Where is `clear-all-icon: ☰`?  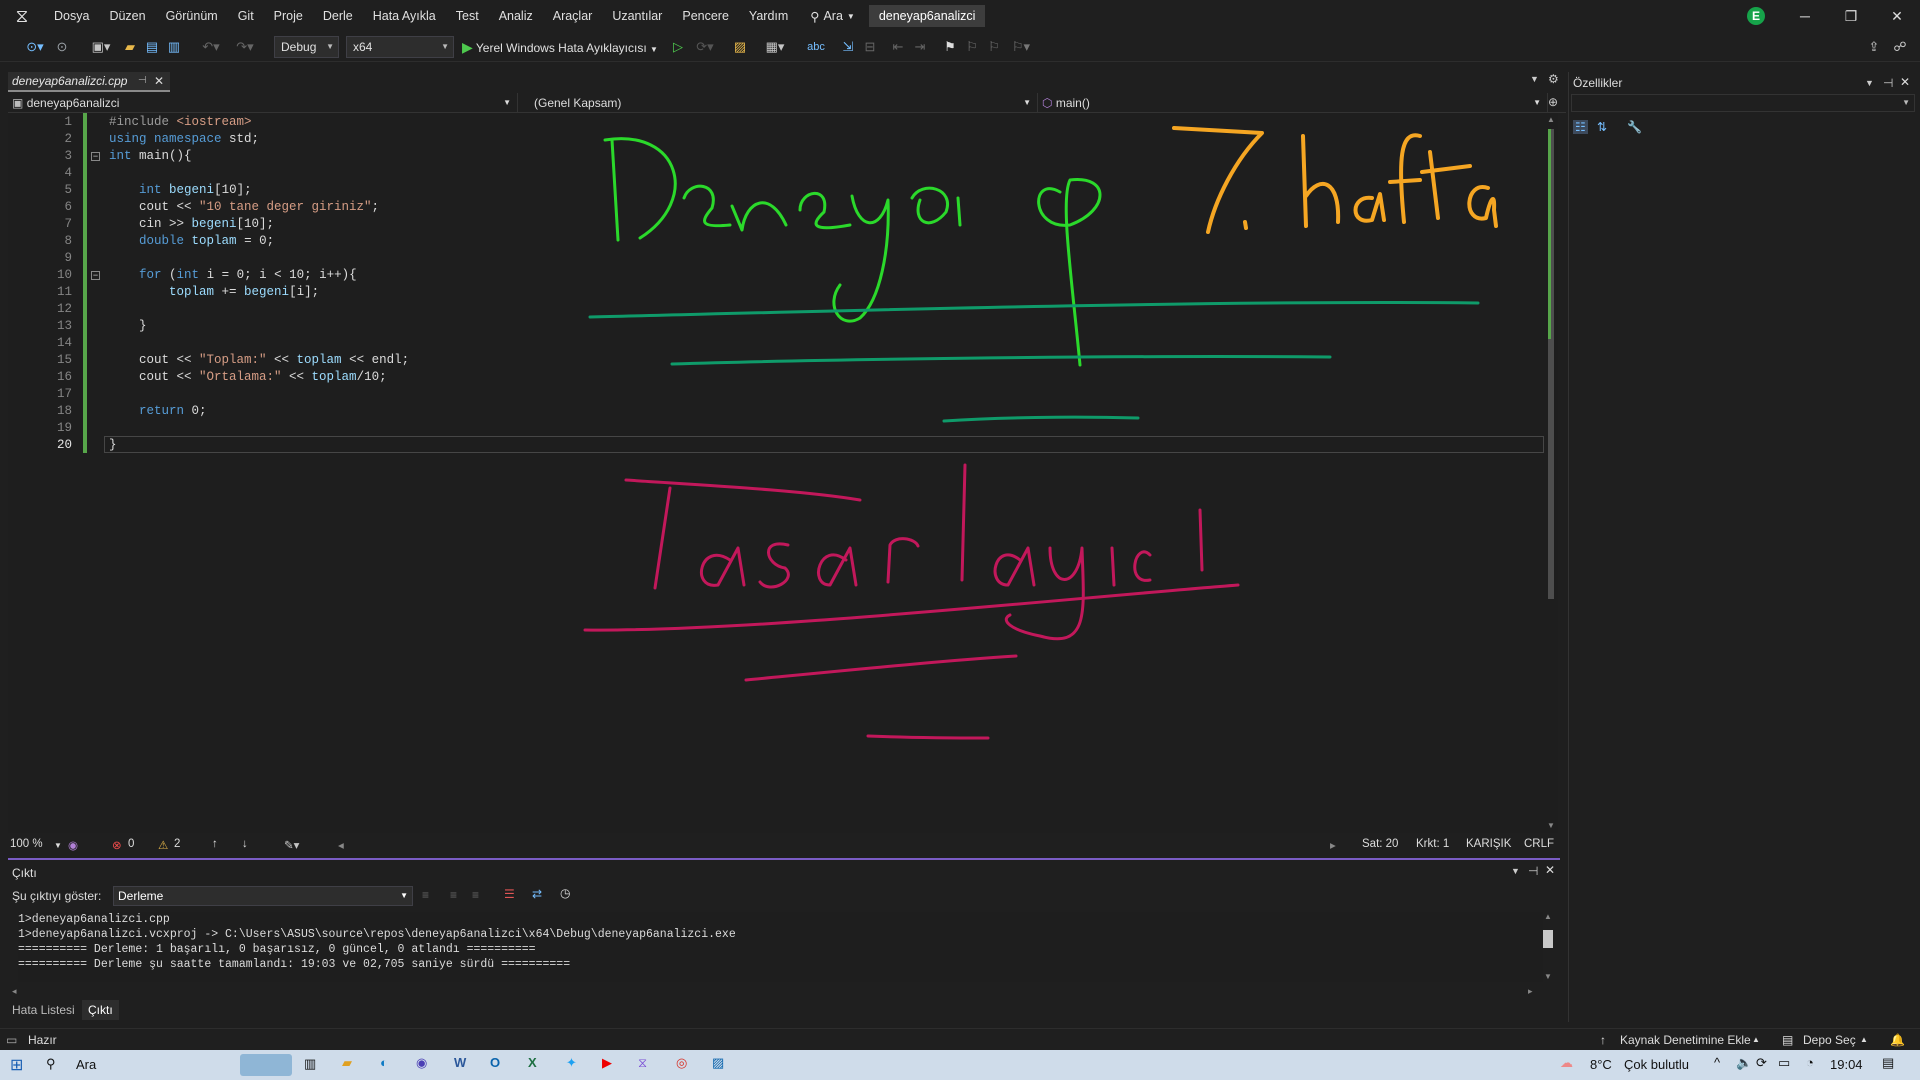 clear-all-icon: ☰ is located at coordinates (509, 894).